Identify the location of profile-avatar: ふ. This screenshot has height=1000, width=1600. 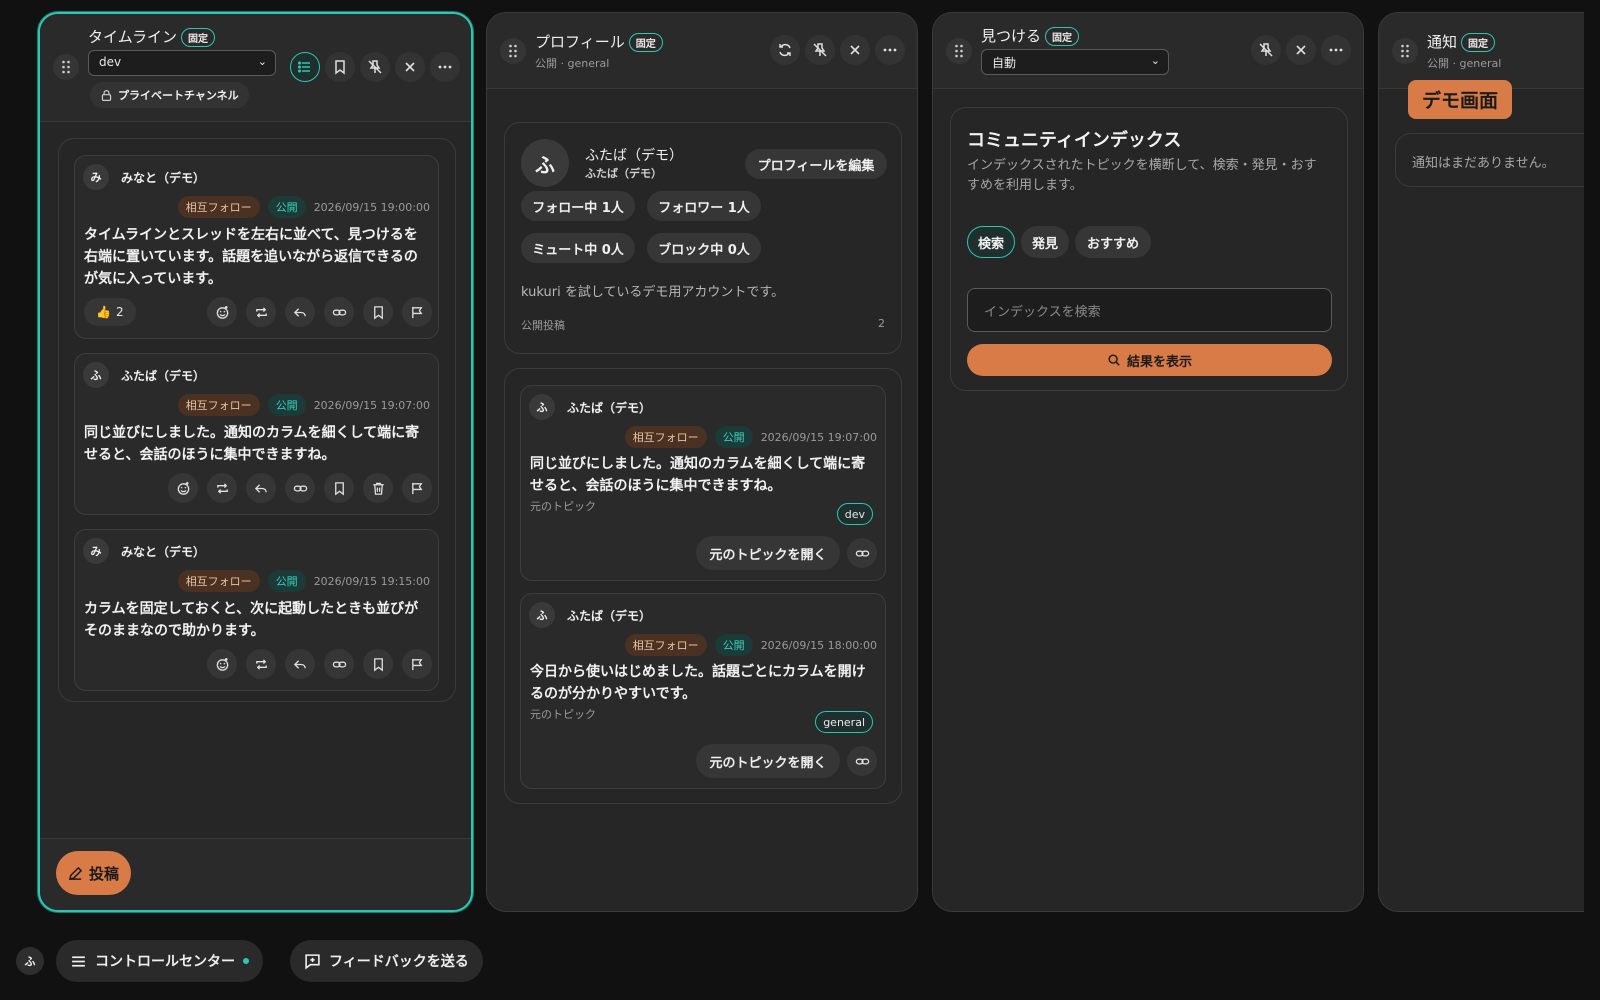
(545, 163).